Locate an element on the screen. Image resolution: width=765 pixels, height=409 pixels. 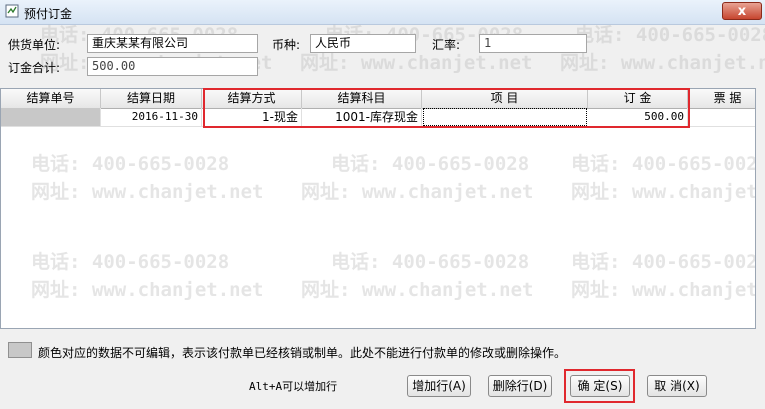
title-bar: 预付订金 x is located at coordinates (382, 12).